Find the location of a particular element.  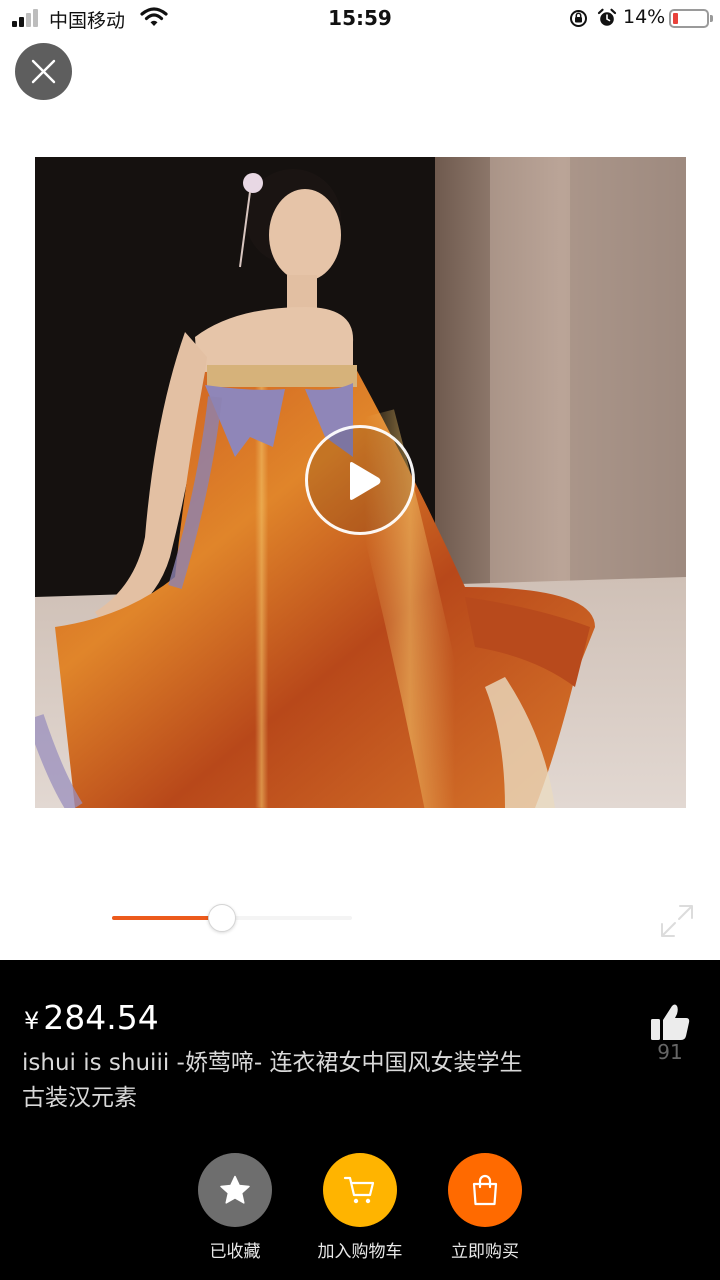

expand-icon is located at coordinates (677, 921).